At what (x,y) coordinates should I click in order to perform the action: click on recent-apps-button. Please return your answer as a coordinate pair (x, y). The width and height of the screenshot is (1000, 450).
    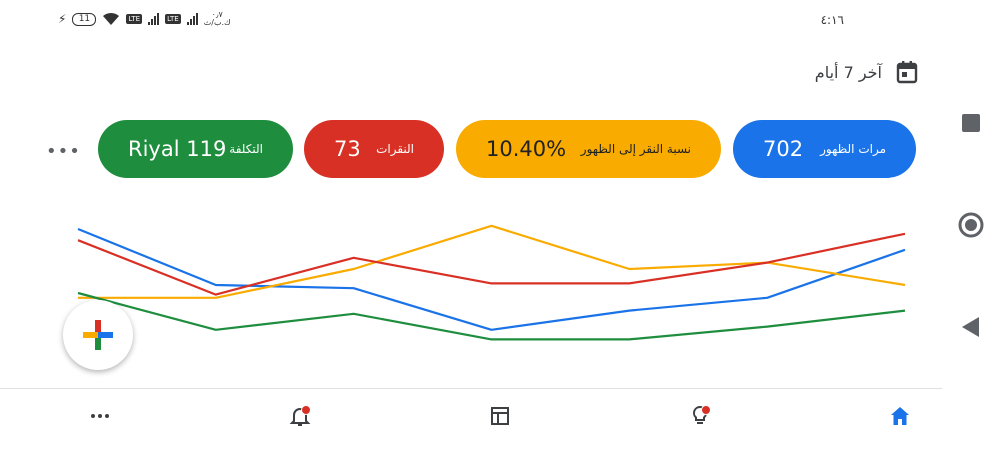
    Looking at the image, I should click on (971, 123).